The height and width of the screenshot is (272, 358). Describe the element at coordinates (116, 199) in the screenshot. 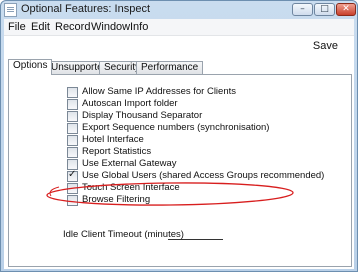

I see `option-label: Browse Filtering` at that location.